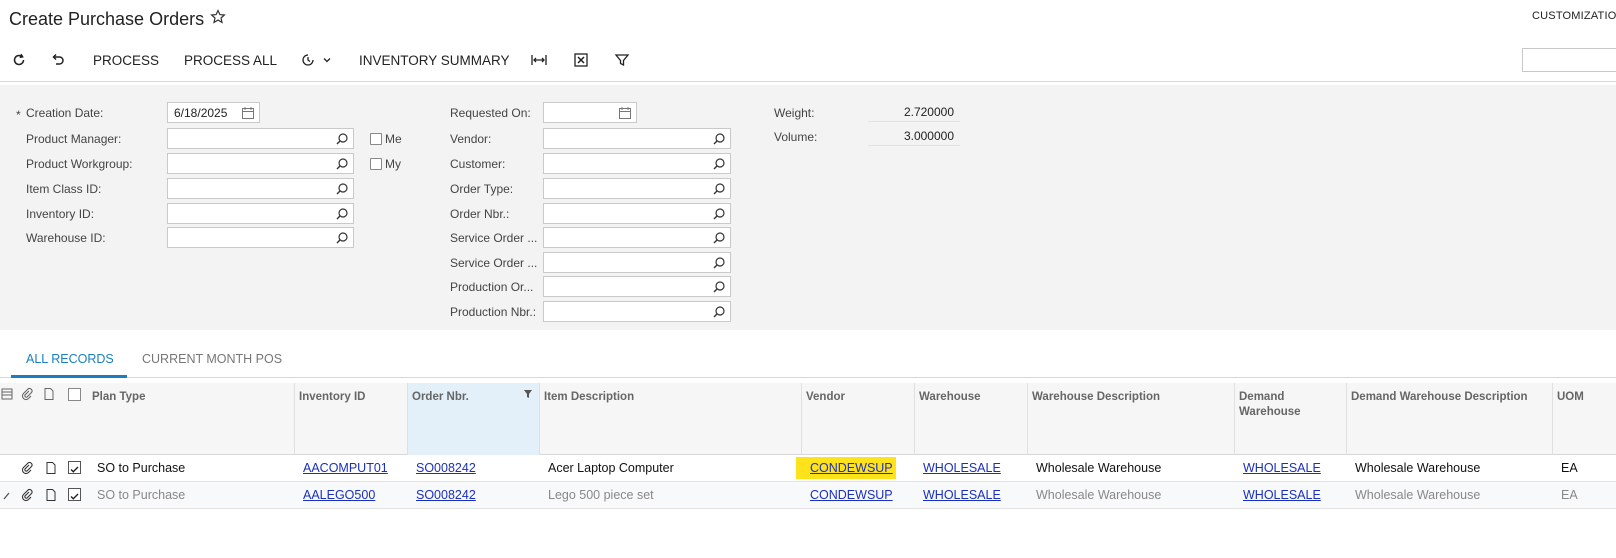 This screenshot has width=1616, height=558. I want to click on search-input, so click(1569, 60).